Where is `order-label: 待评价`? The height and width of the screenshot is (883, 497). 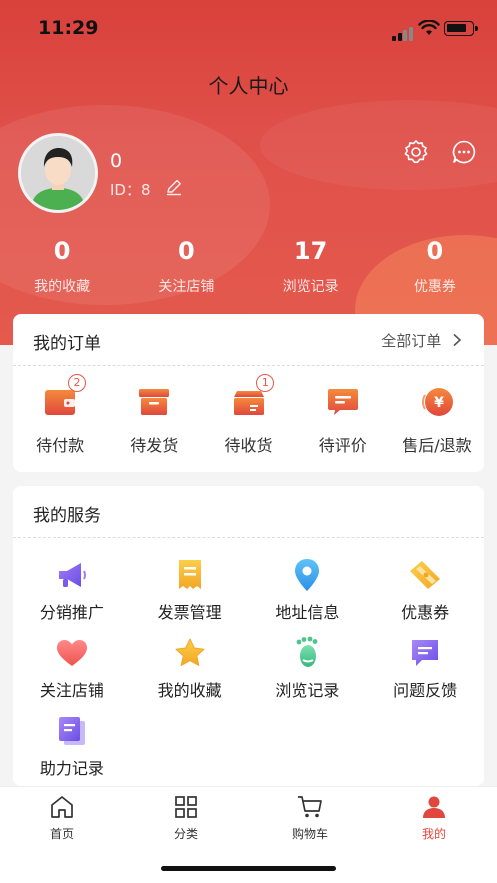
order-label: 待评价 is located at coordinates (342, 445).